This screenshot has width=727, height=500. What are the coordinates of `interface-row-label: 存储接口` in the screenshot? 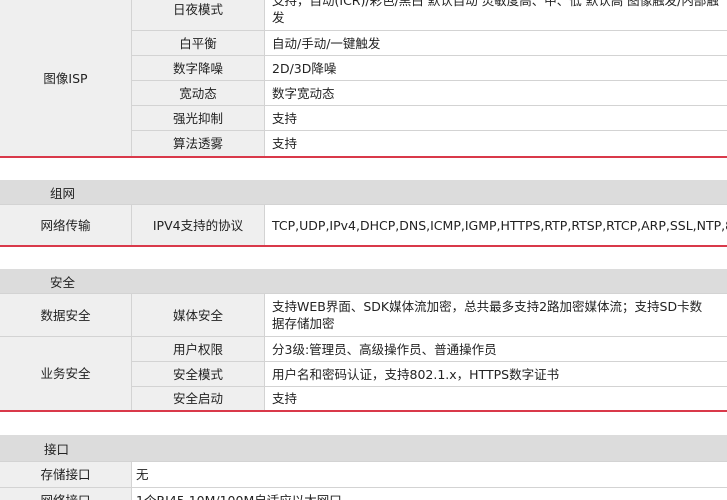 It's located at (65, 474).